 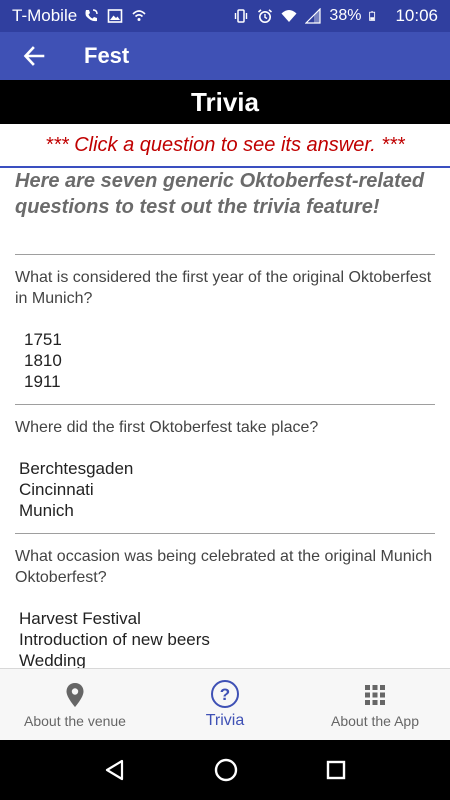 What do you see at coordinates (375, 694) in the screenshot?
I see `grid-icon` at bounding box center [375, 694].